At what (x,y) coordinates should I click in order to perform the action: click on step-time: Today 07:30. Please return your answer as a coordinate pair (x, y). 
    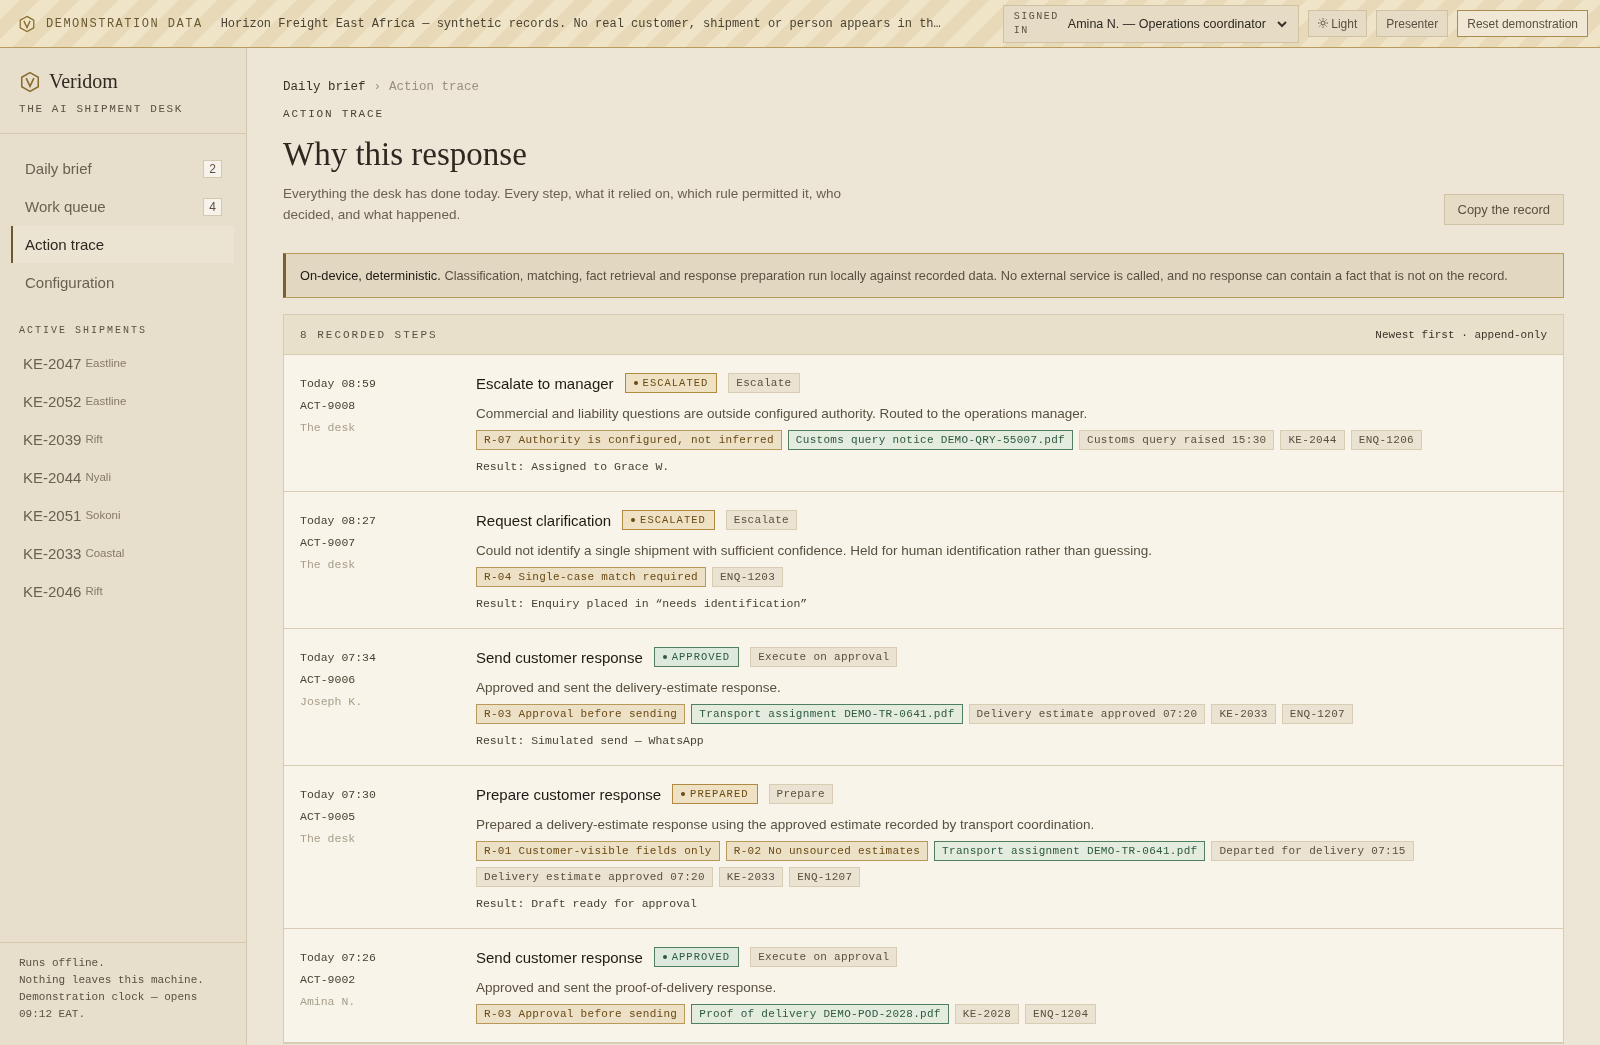
    Looking at the image, I should click on (338, 795).